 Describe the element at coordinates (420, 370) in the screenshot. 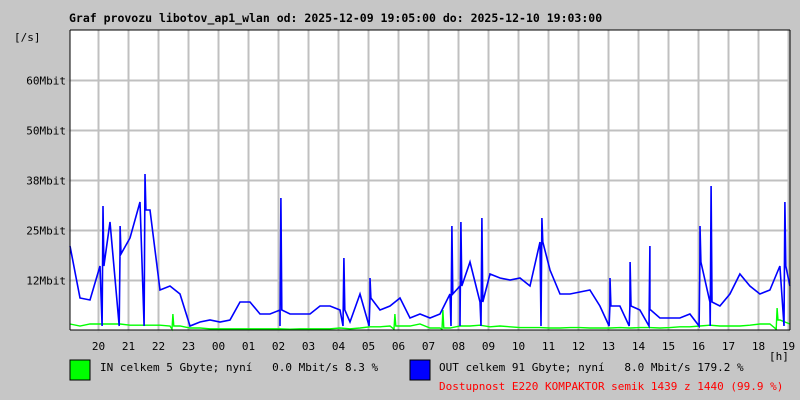

I see `legend-out-swatch` at that location.